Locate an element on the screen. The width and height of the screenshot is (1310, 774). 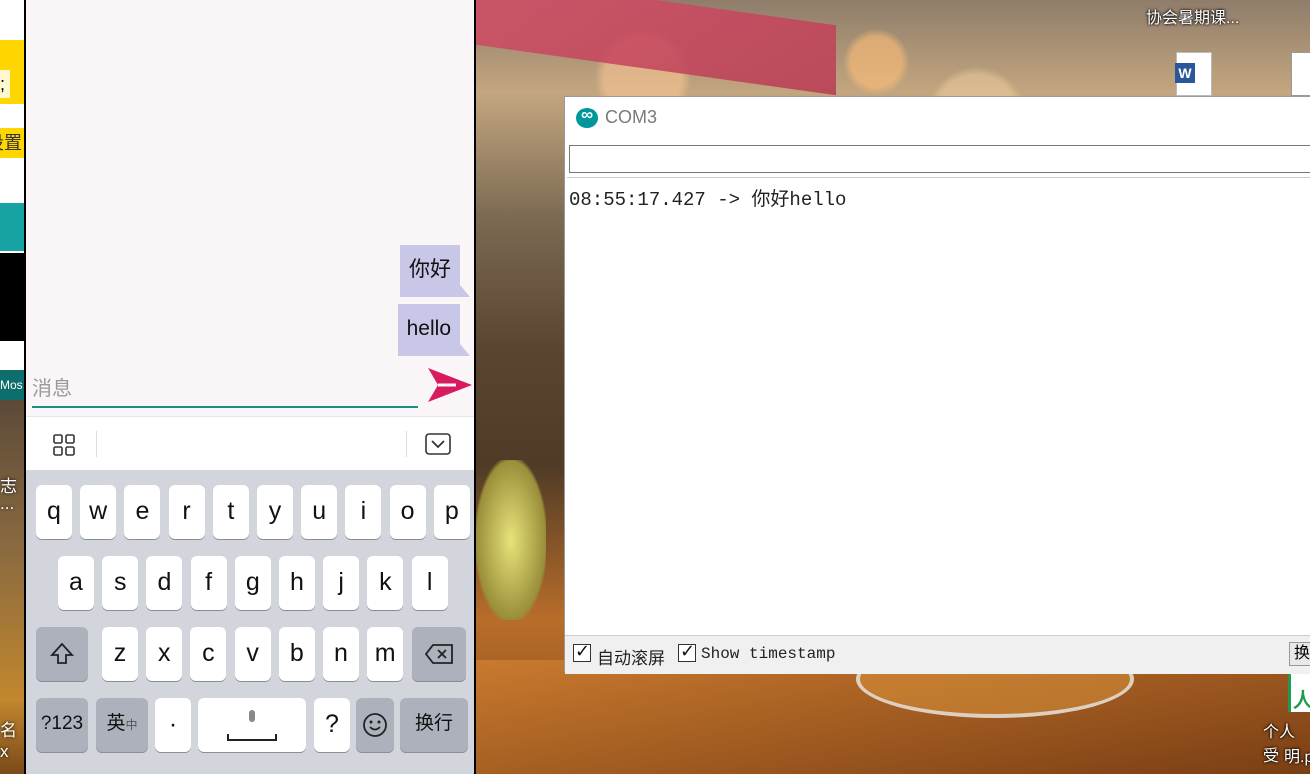
language-key-sublabel: 中 is located at coordinates (131, 725).